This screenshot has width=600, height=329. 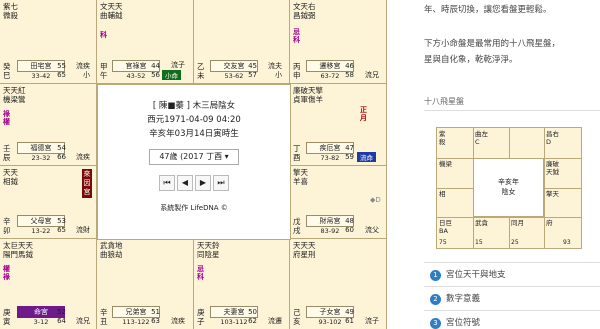 What do you see at coordinates (435, 275) in the screenshot?
I see `list-number: 1` at bounding box center [435, 275].